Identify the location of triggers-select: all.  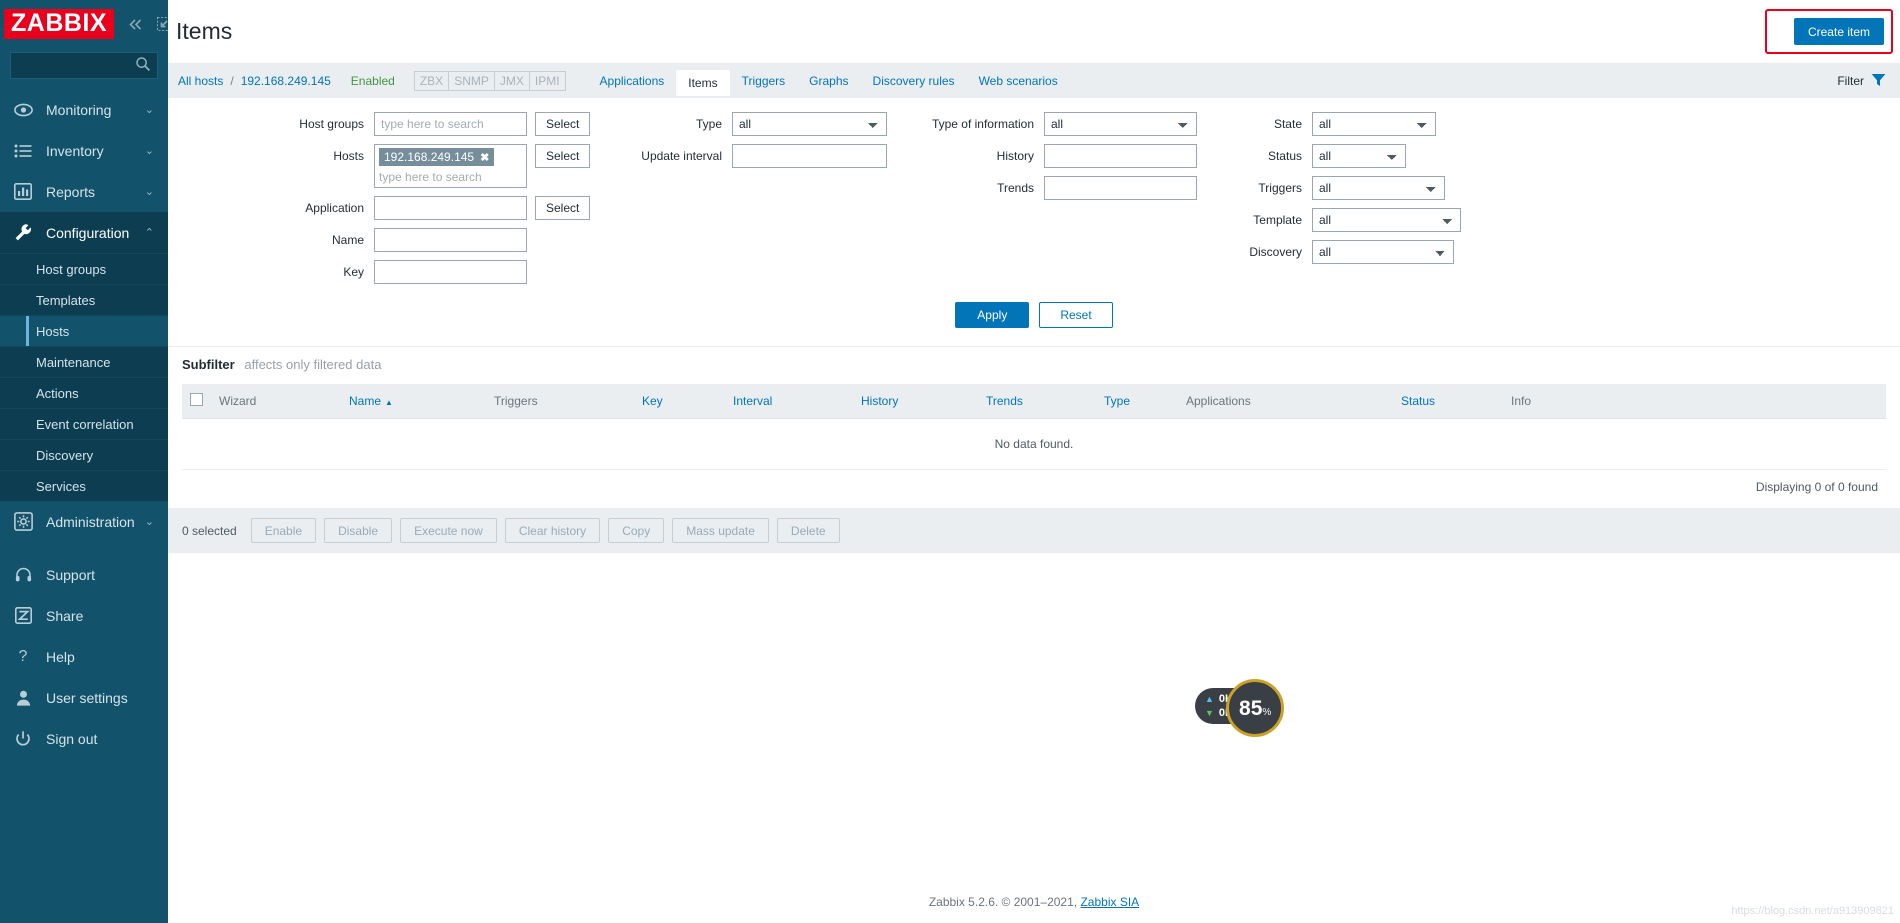
(1378, 188).